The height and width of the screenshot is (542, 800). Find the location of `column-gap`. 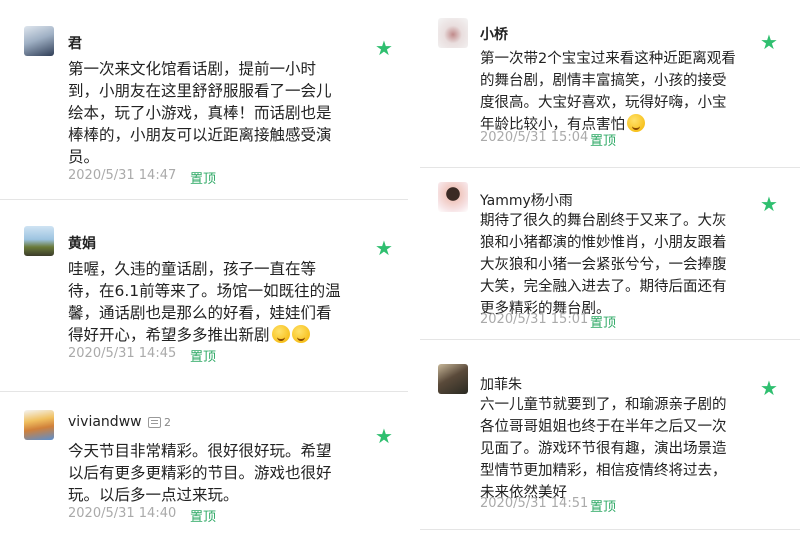

column-gap is located at coordinates (415, 271).